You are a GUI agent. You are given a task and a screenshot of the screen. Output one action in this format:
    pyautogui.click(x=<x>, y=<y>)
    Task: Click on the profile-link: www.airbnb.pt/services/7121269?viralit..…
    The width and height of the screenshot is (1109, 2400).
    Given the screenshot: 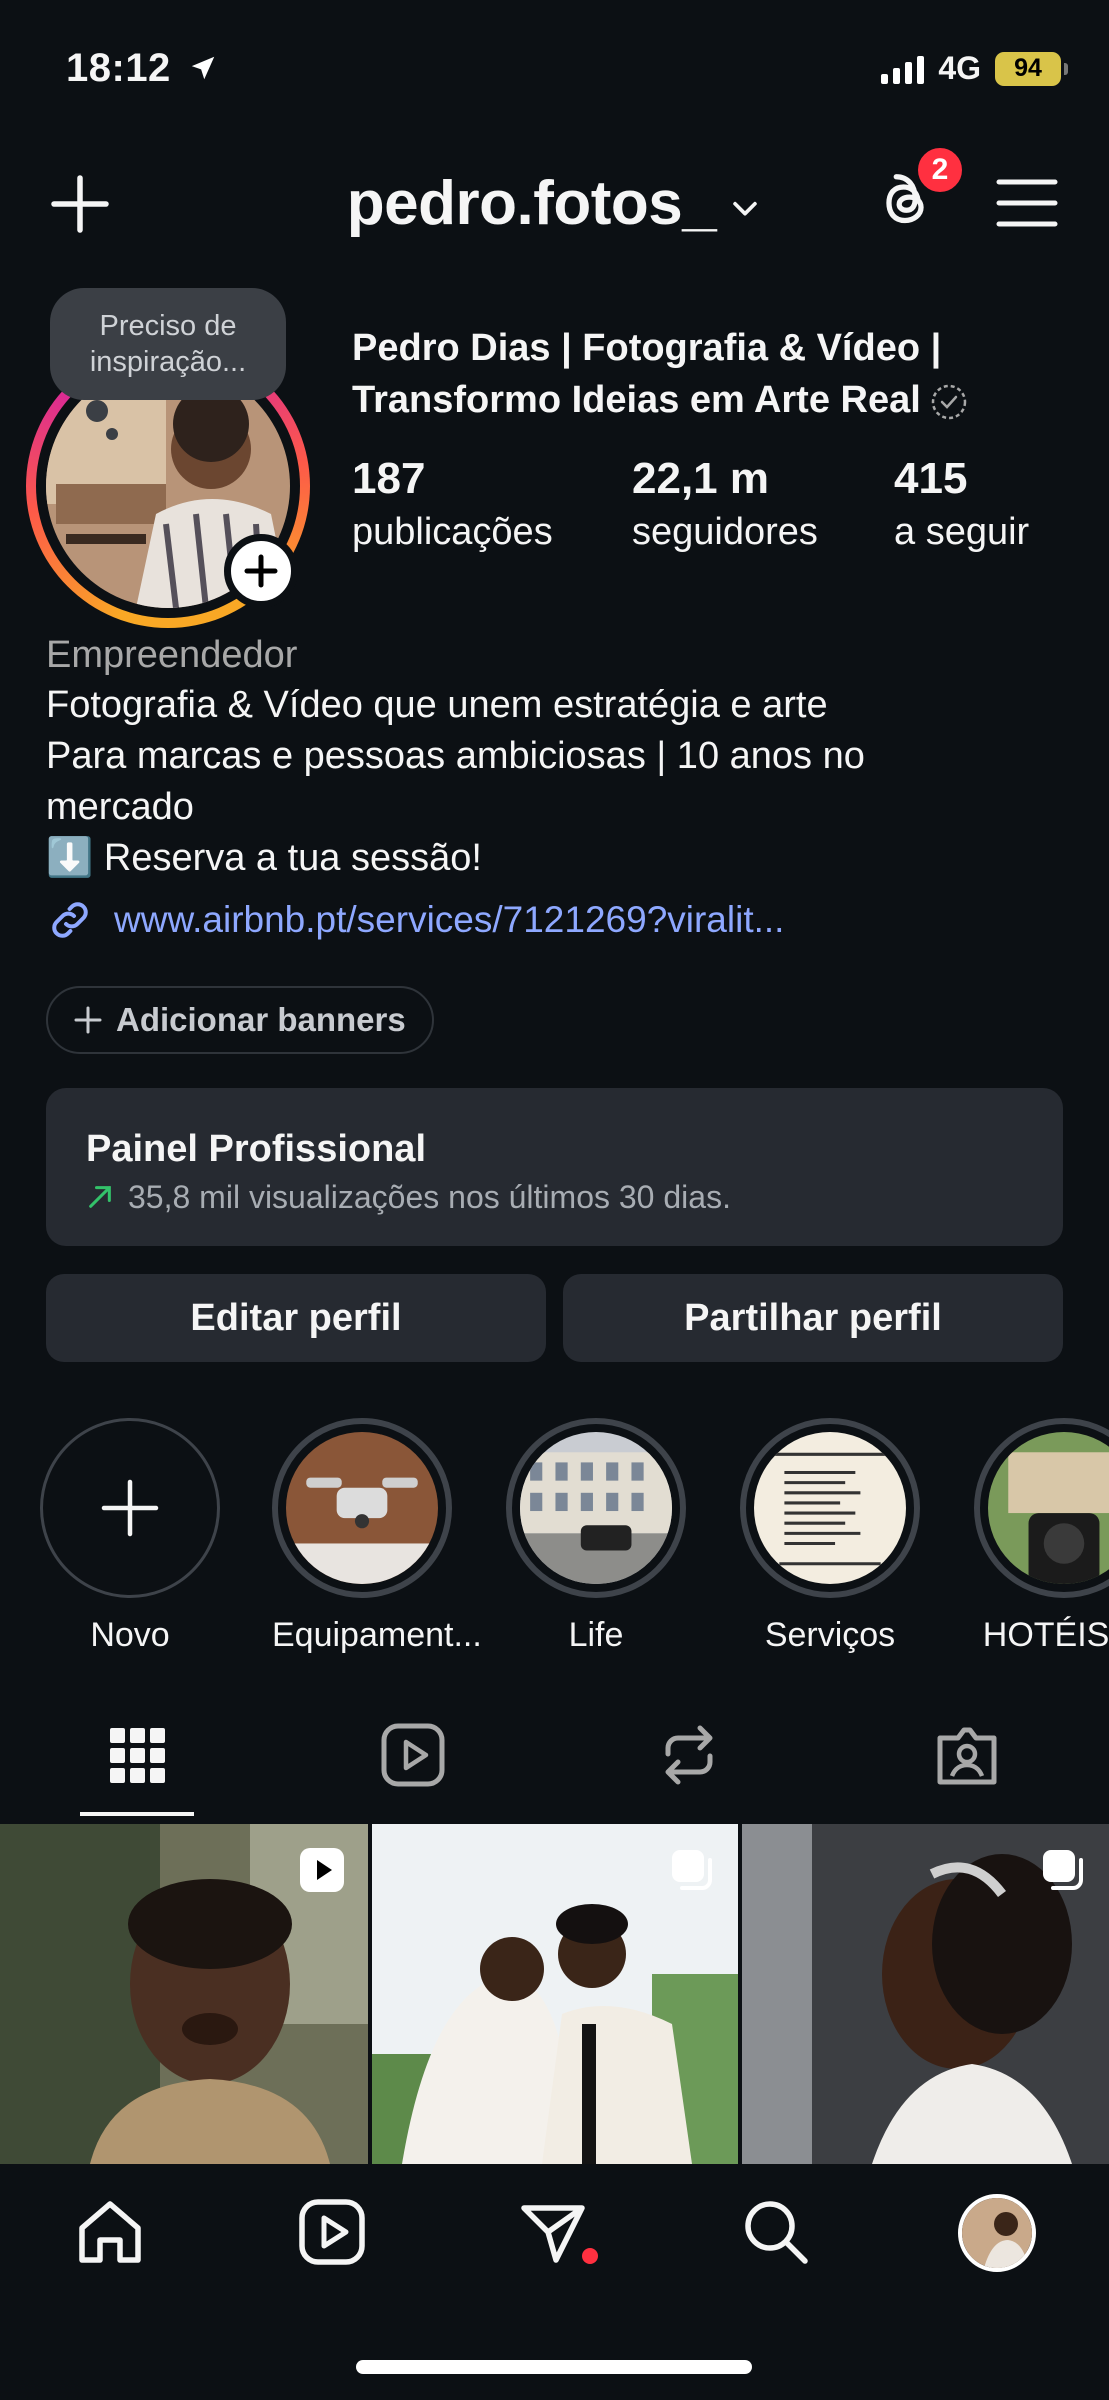 What is the action you would take?
    pyautogui.click(x=415, y=920)
    